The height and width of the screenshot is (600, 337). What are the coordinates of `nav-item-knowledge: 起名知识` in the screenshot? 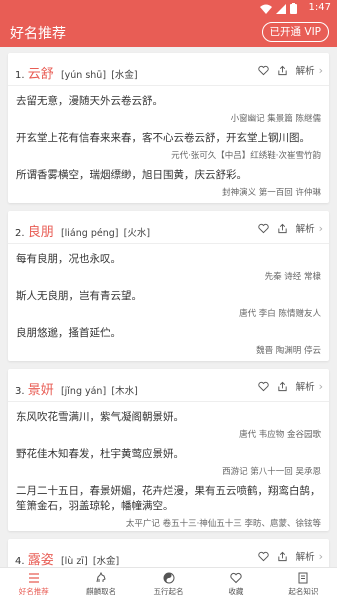 It's located at (303, 584).